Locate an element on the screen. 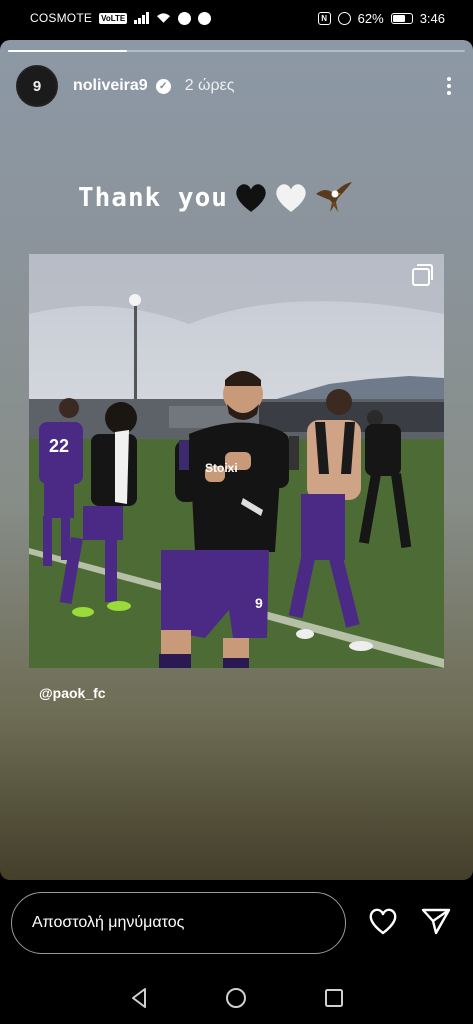  story-caption: Thank you is located at coordinates (216, 198).